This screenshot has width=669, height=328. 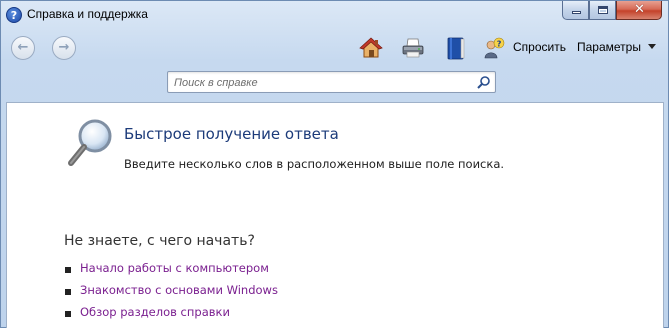 What do you see at coordinates (483, 82) in the screenshot?
I see `search-icon` at bounding box center [483, 82].